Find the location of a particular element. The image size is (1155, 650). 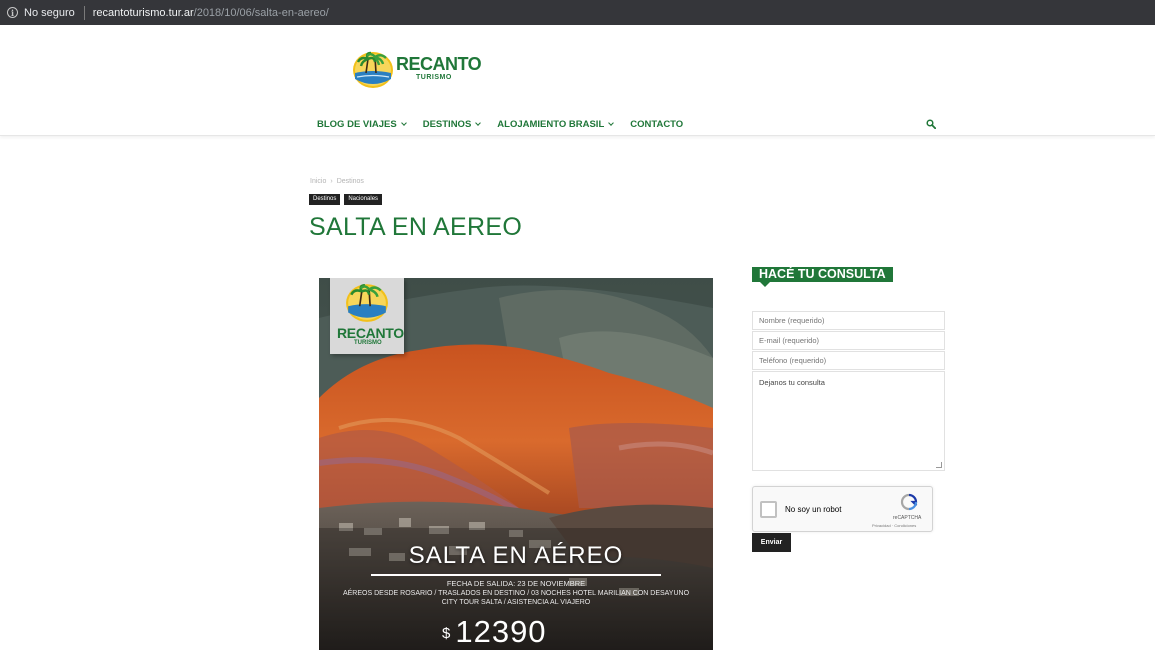

security-status: No seguro is located at coordinates (49, 13).